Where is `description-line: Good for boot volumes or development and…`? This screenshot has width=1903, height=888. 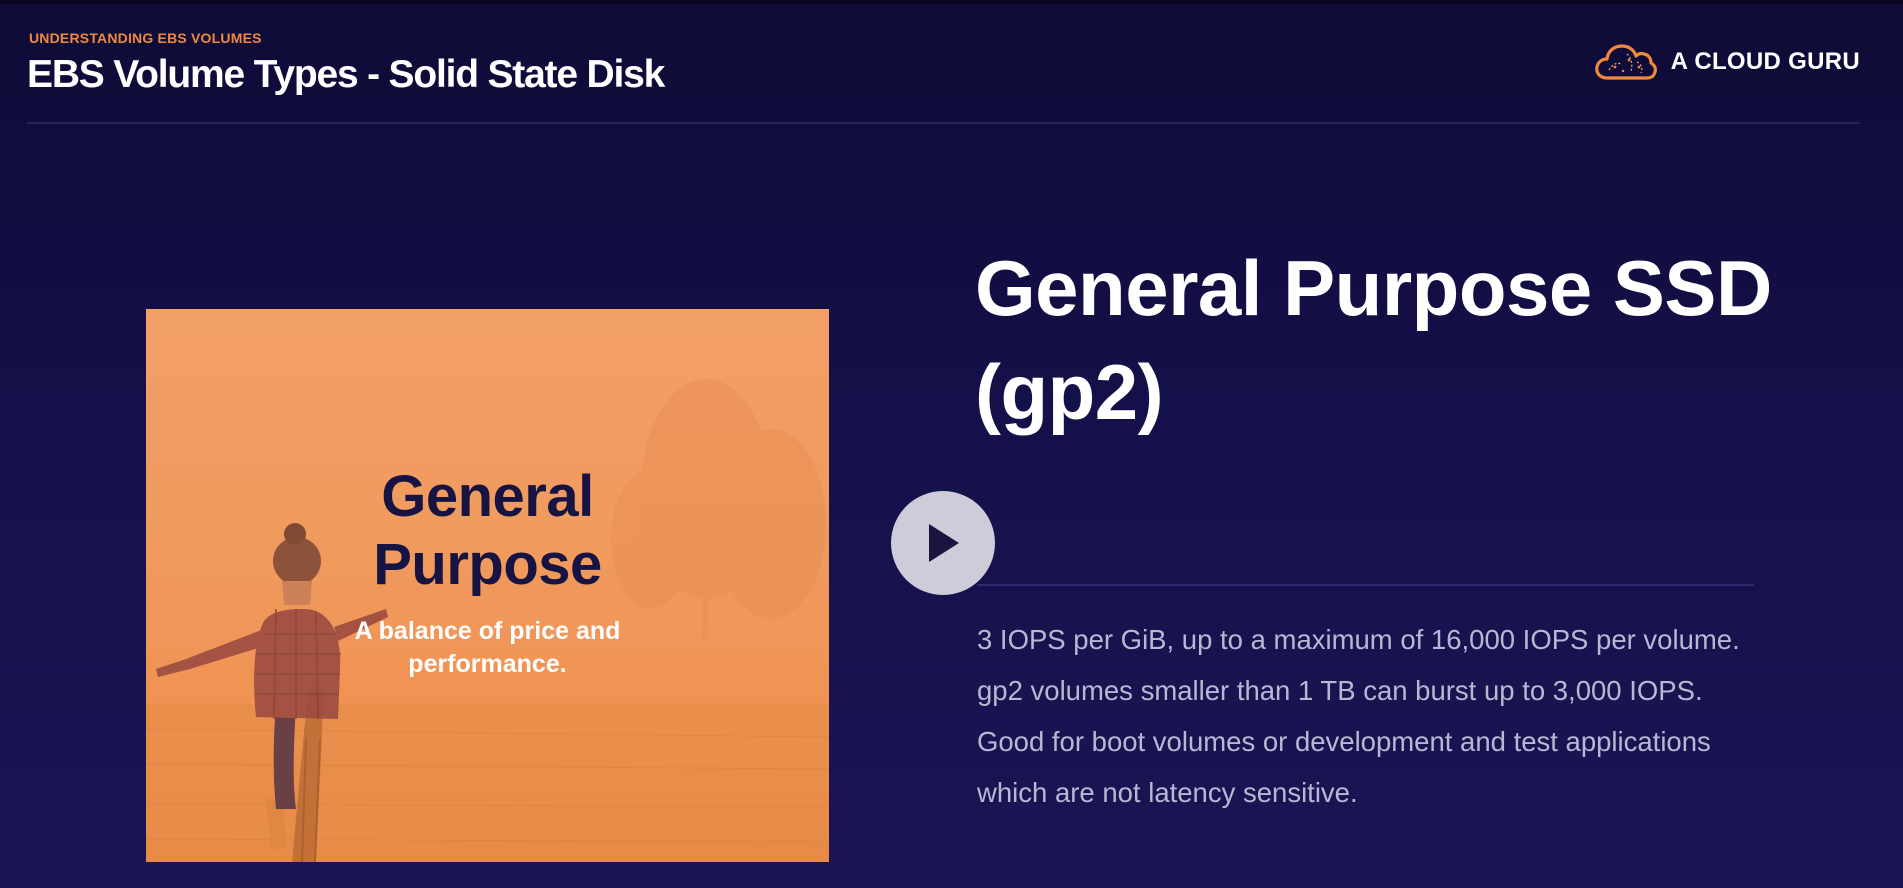 description-line: Good for boot volumes or development and… is located at coordinates (1344, 741).